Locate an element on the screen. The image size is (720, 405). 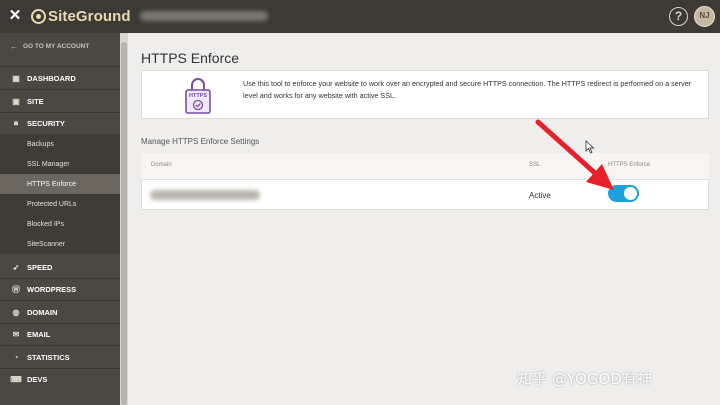
lock-label: HTTPS is located at coordinates (198, 96).